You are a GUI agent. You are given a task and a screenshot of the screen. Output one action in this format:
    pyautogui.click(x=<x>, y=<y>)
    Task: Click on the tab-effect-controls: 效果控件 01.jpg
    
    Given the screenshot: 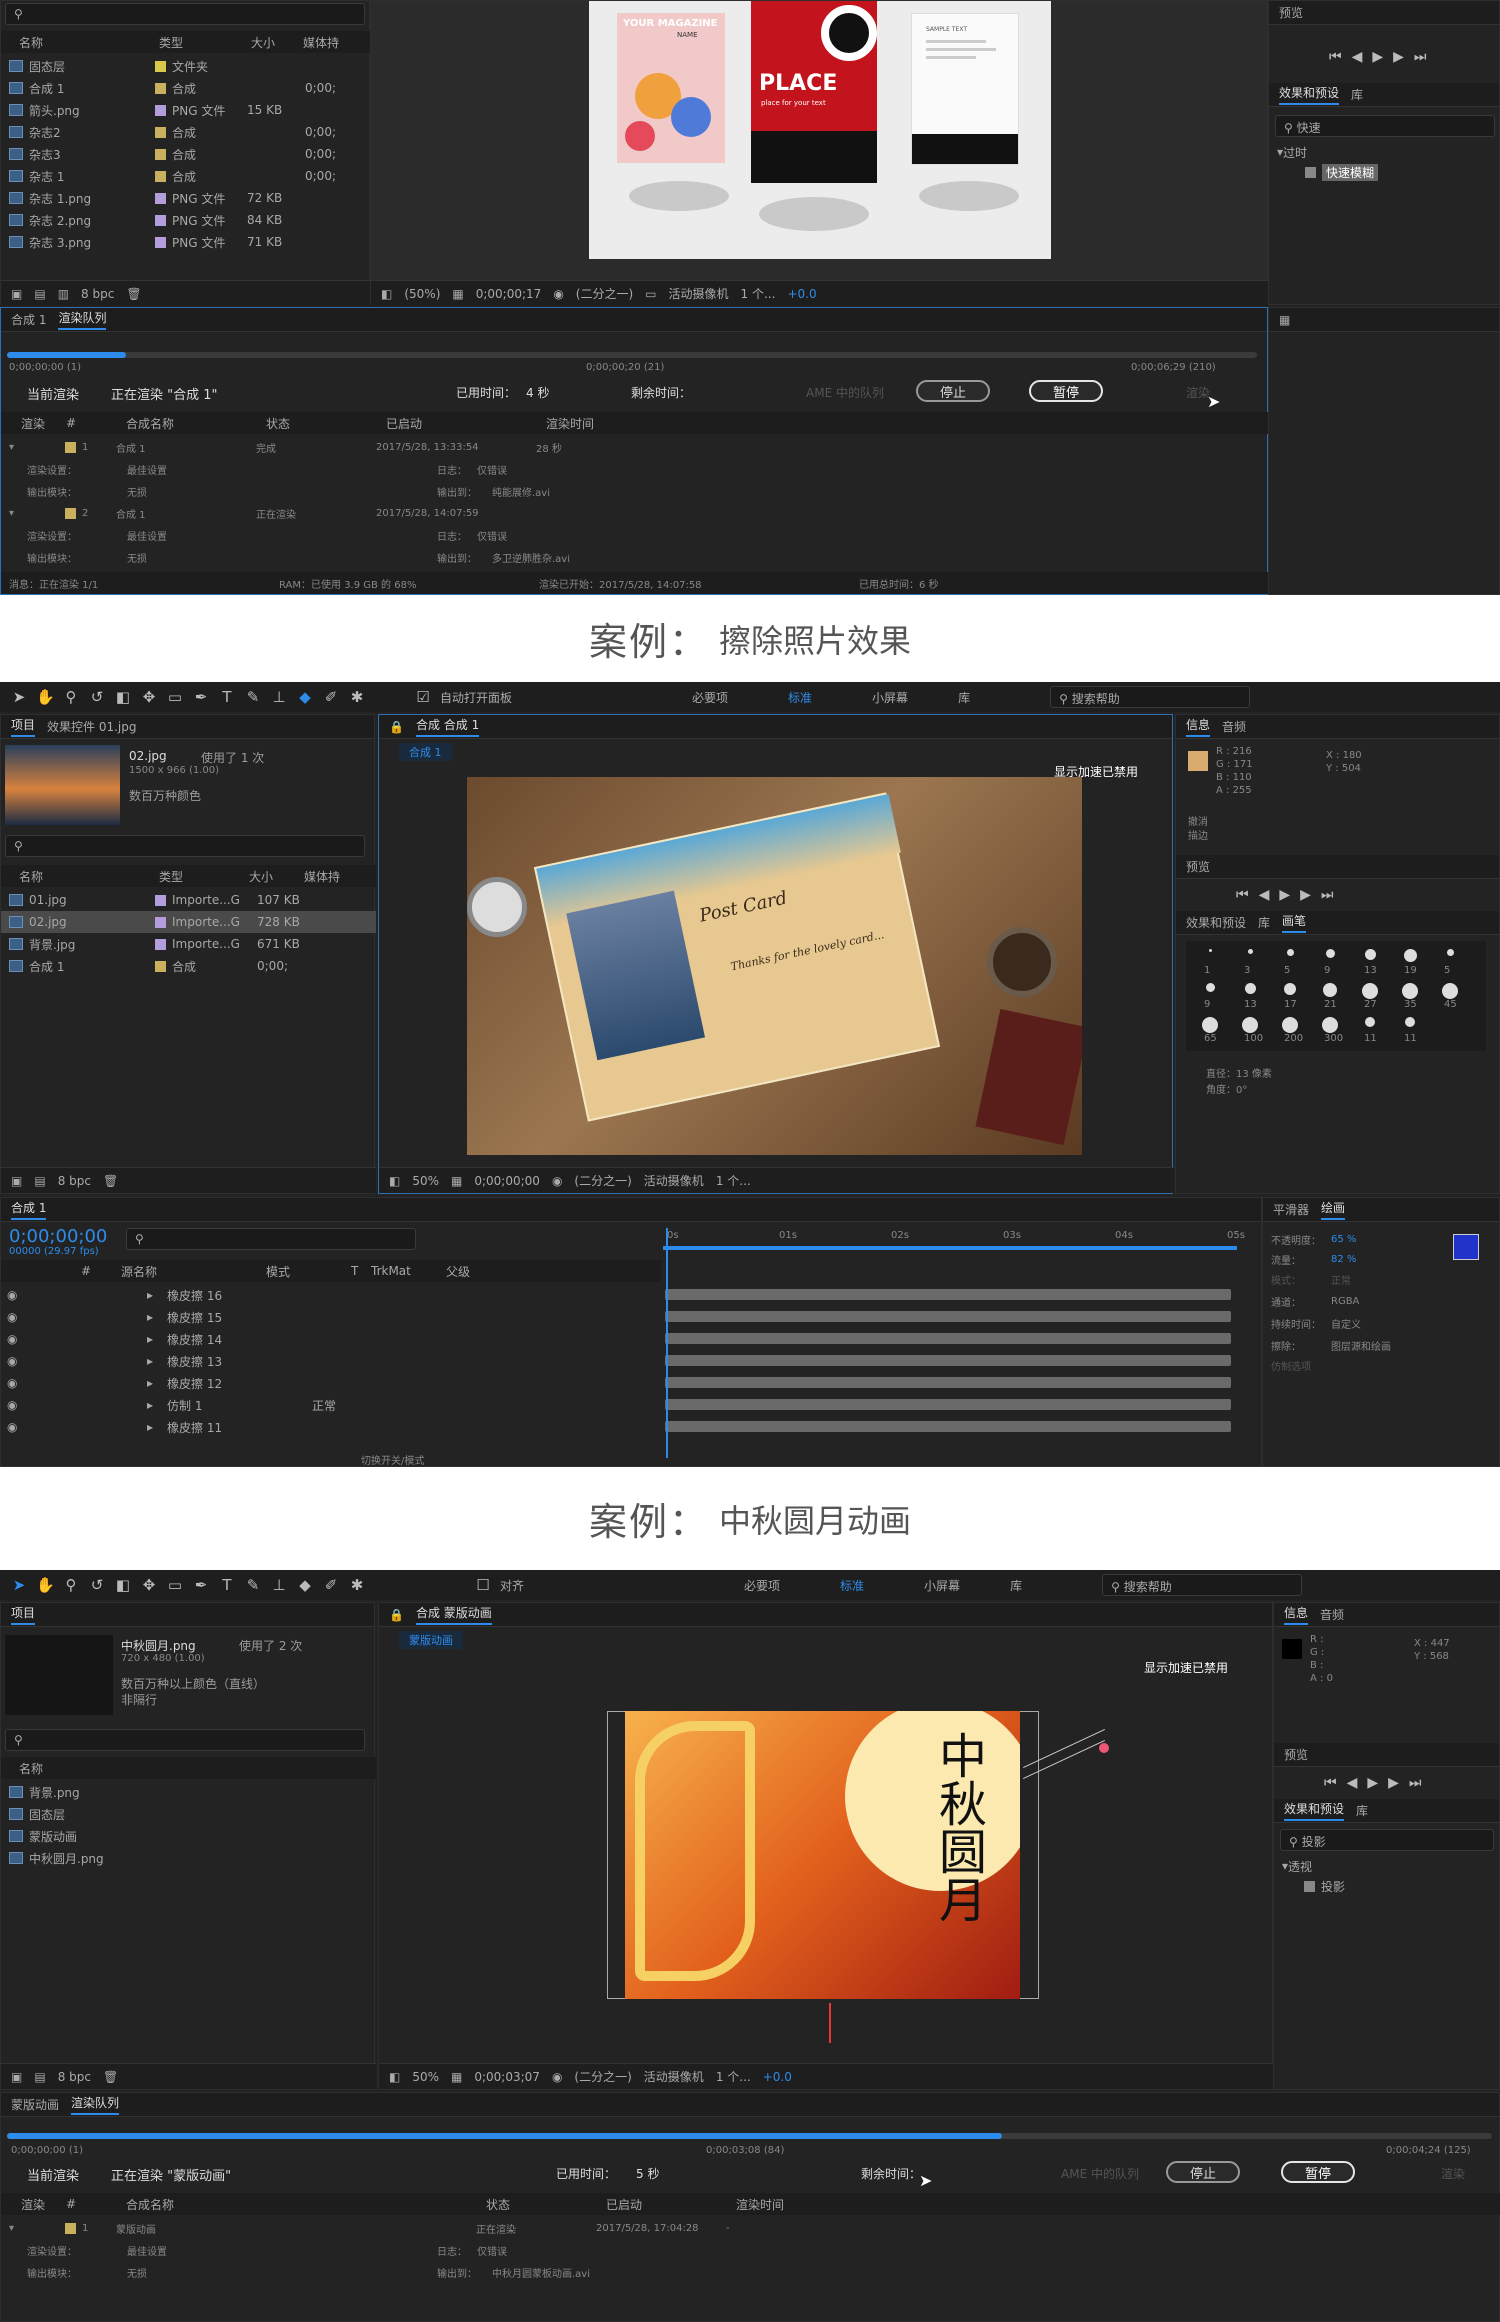 What is the action you would take?
    pyautogui.click(x=91, y=726)
    